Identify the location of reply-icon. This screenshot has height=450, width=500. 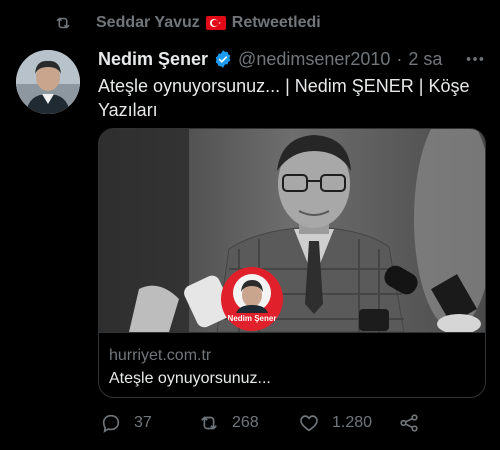
(111, 423).